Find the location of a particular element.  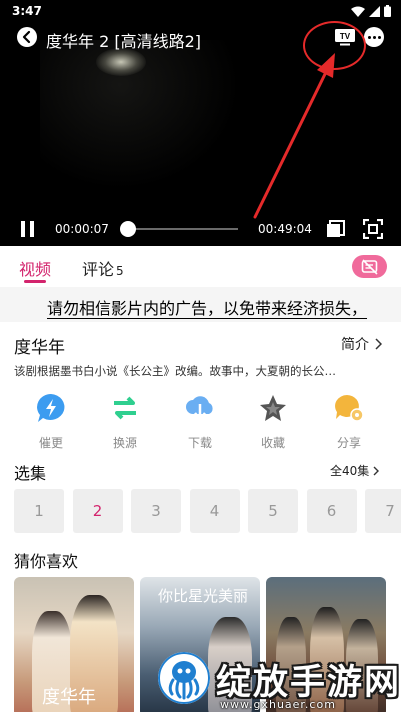

download-button: 下载 is located at coordinates (200, 421).